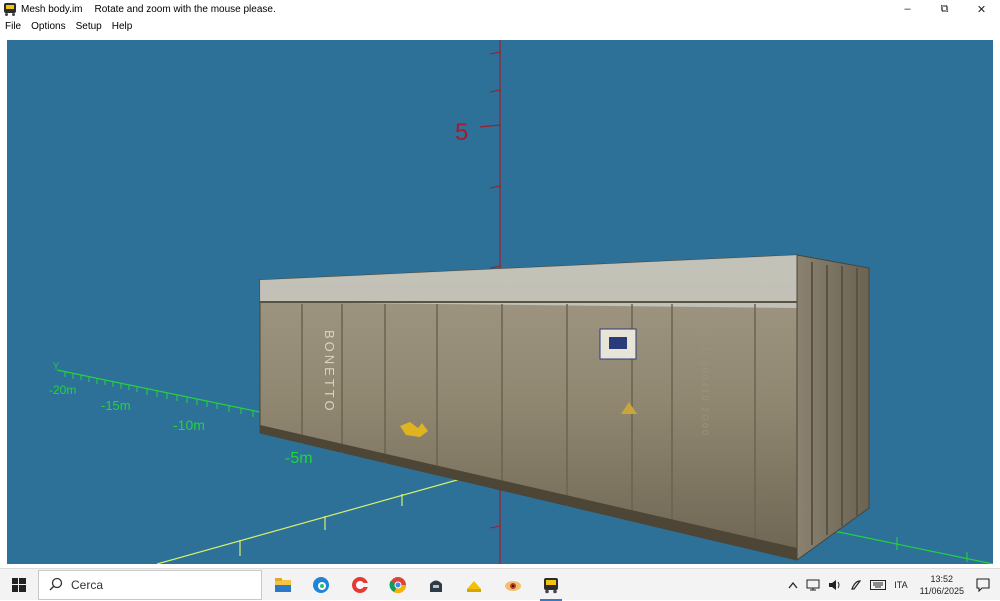  What do you see at coordinates (878, 585) in the screenshot?
I see `keyboard-icon` at bounding box center [878, 585].